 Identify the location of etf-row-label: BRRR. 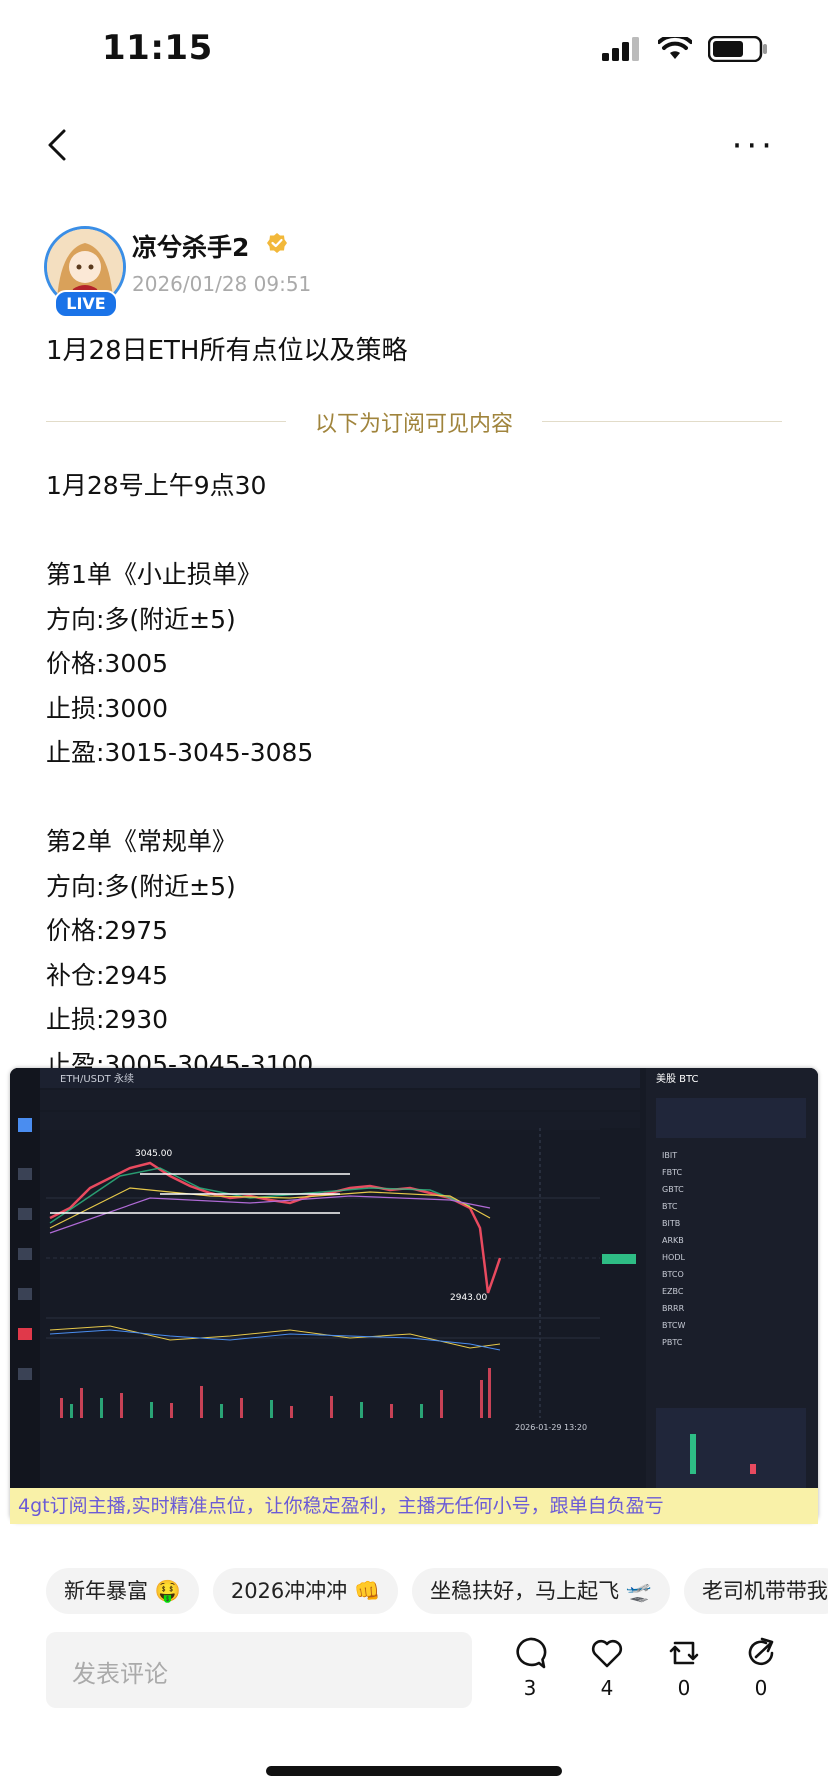
(673, 1308).